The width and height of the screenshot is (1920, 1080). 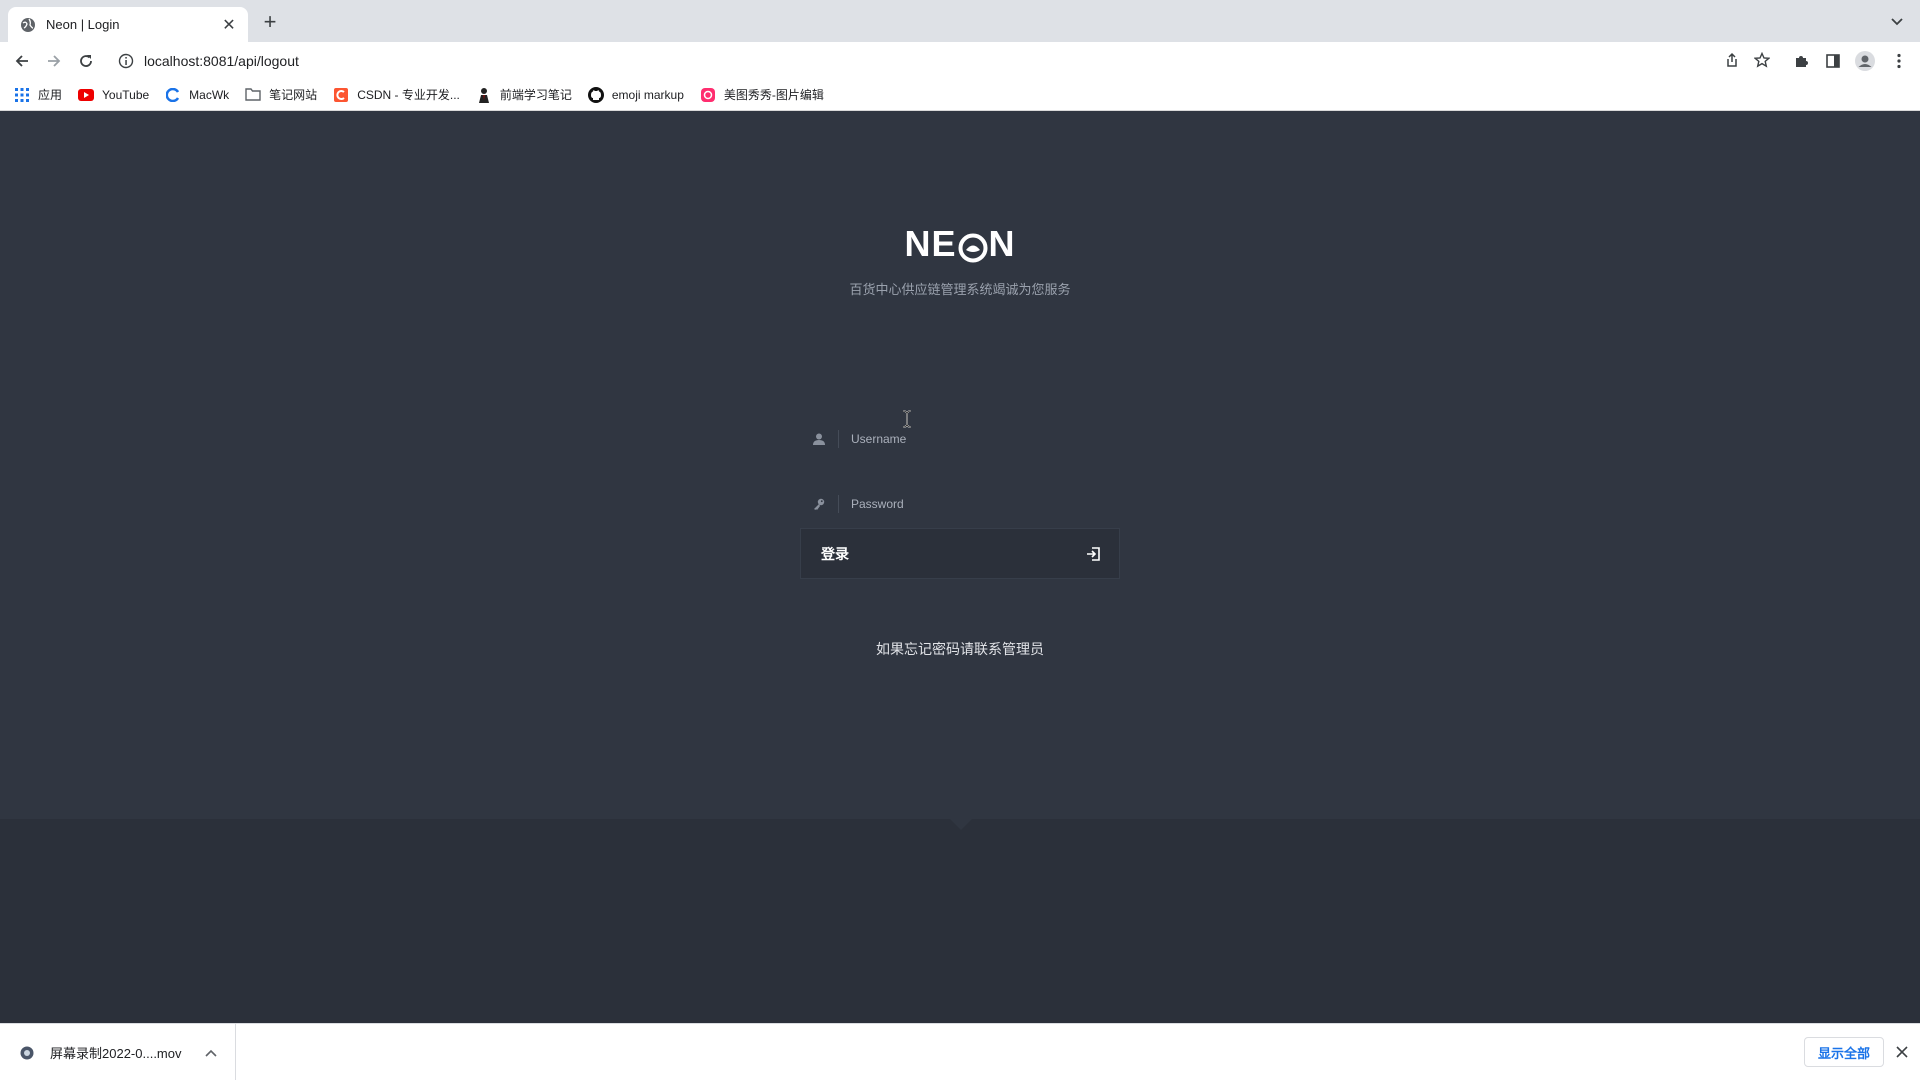 I want to click on youtube-icon, so click(x=86, y=95).